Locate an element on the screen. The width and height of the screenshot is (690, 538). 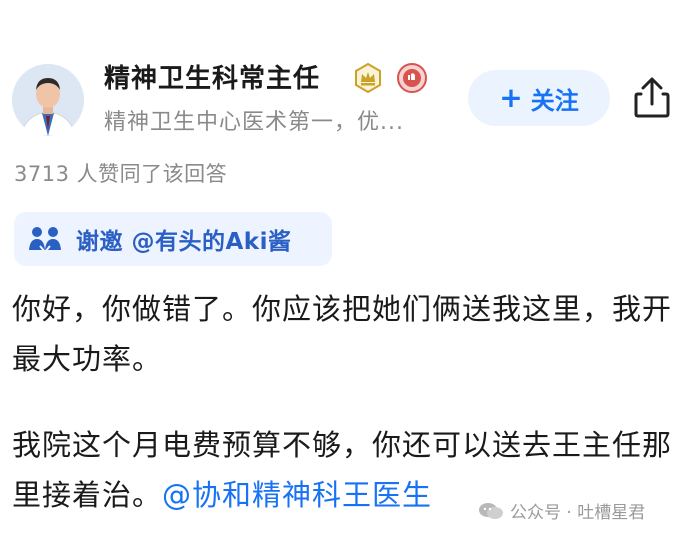
watermark: 公众号 · 吐槽星君 is located at coordinates (561, 510).